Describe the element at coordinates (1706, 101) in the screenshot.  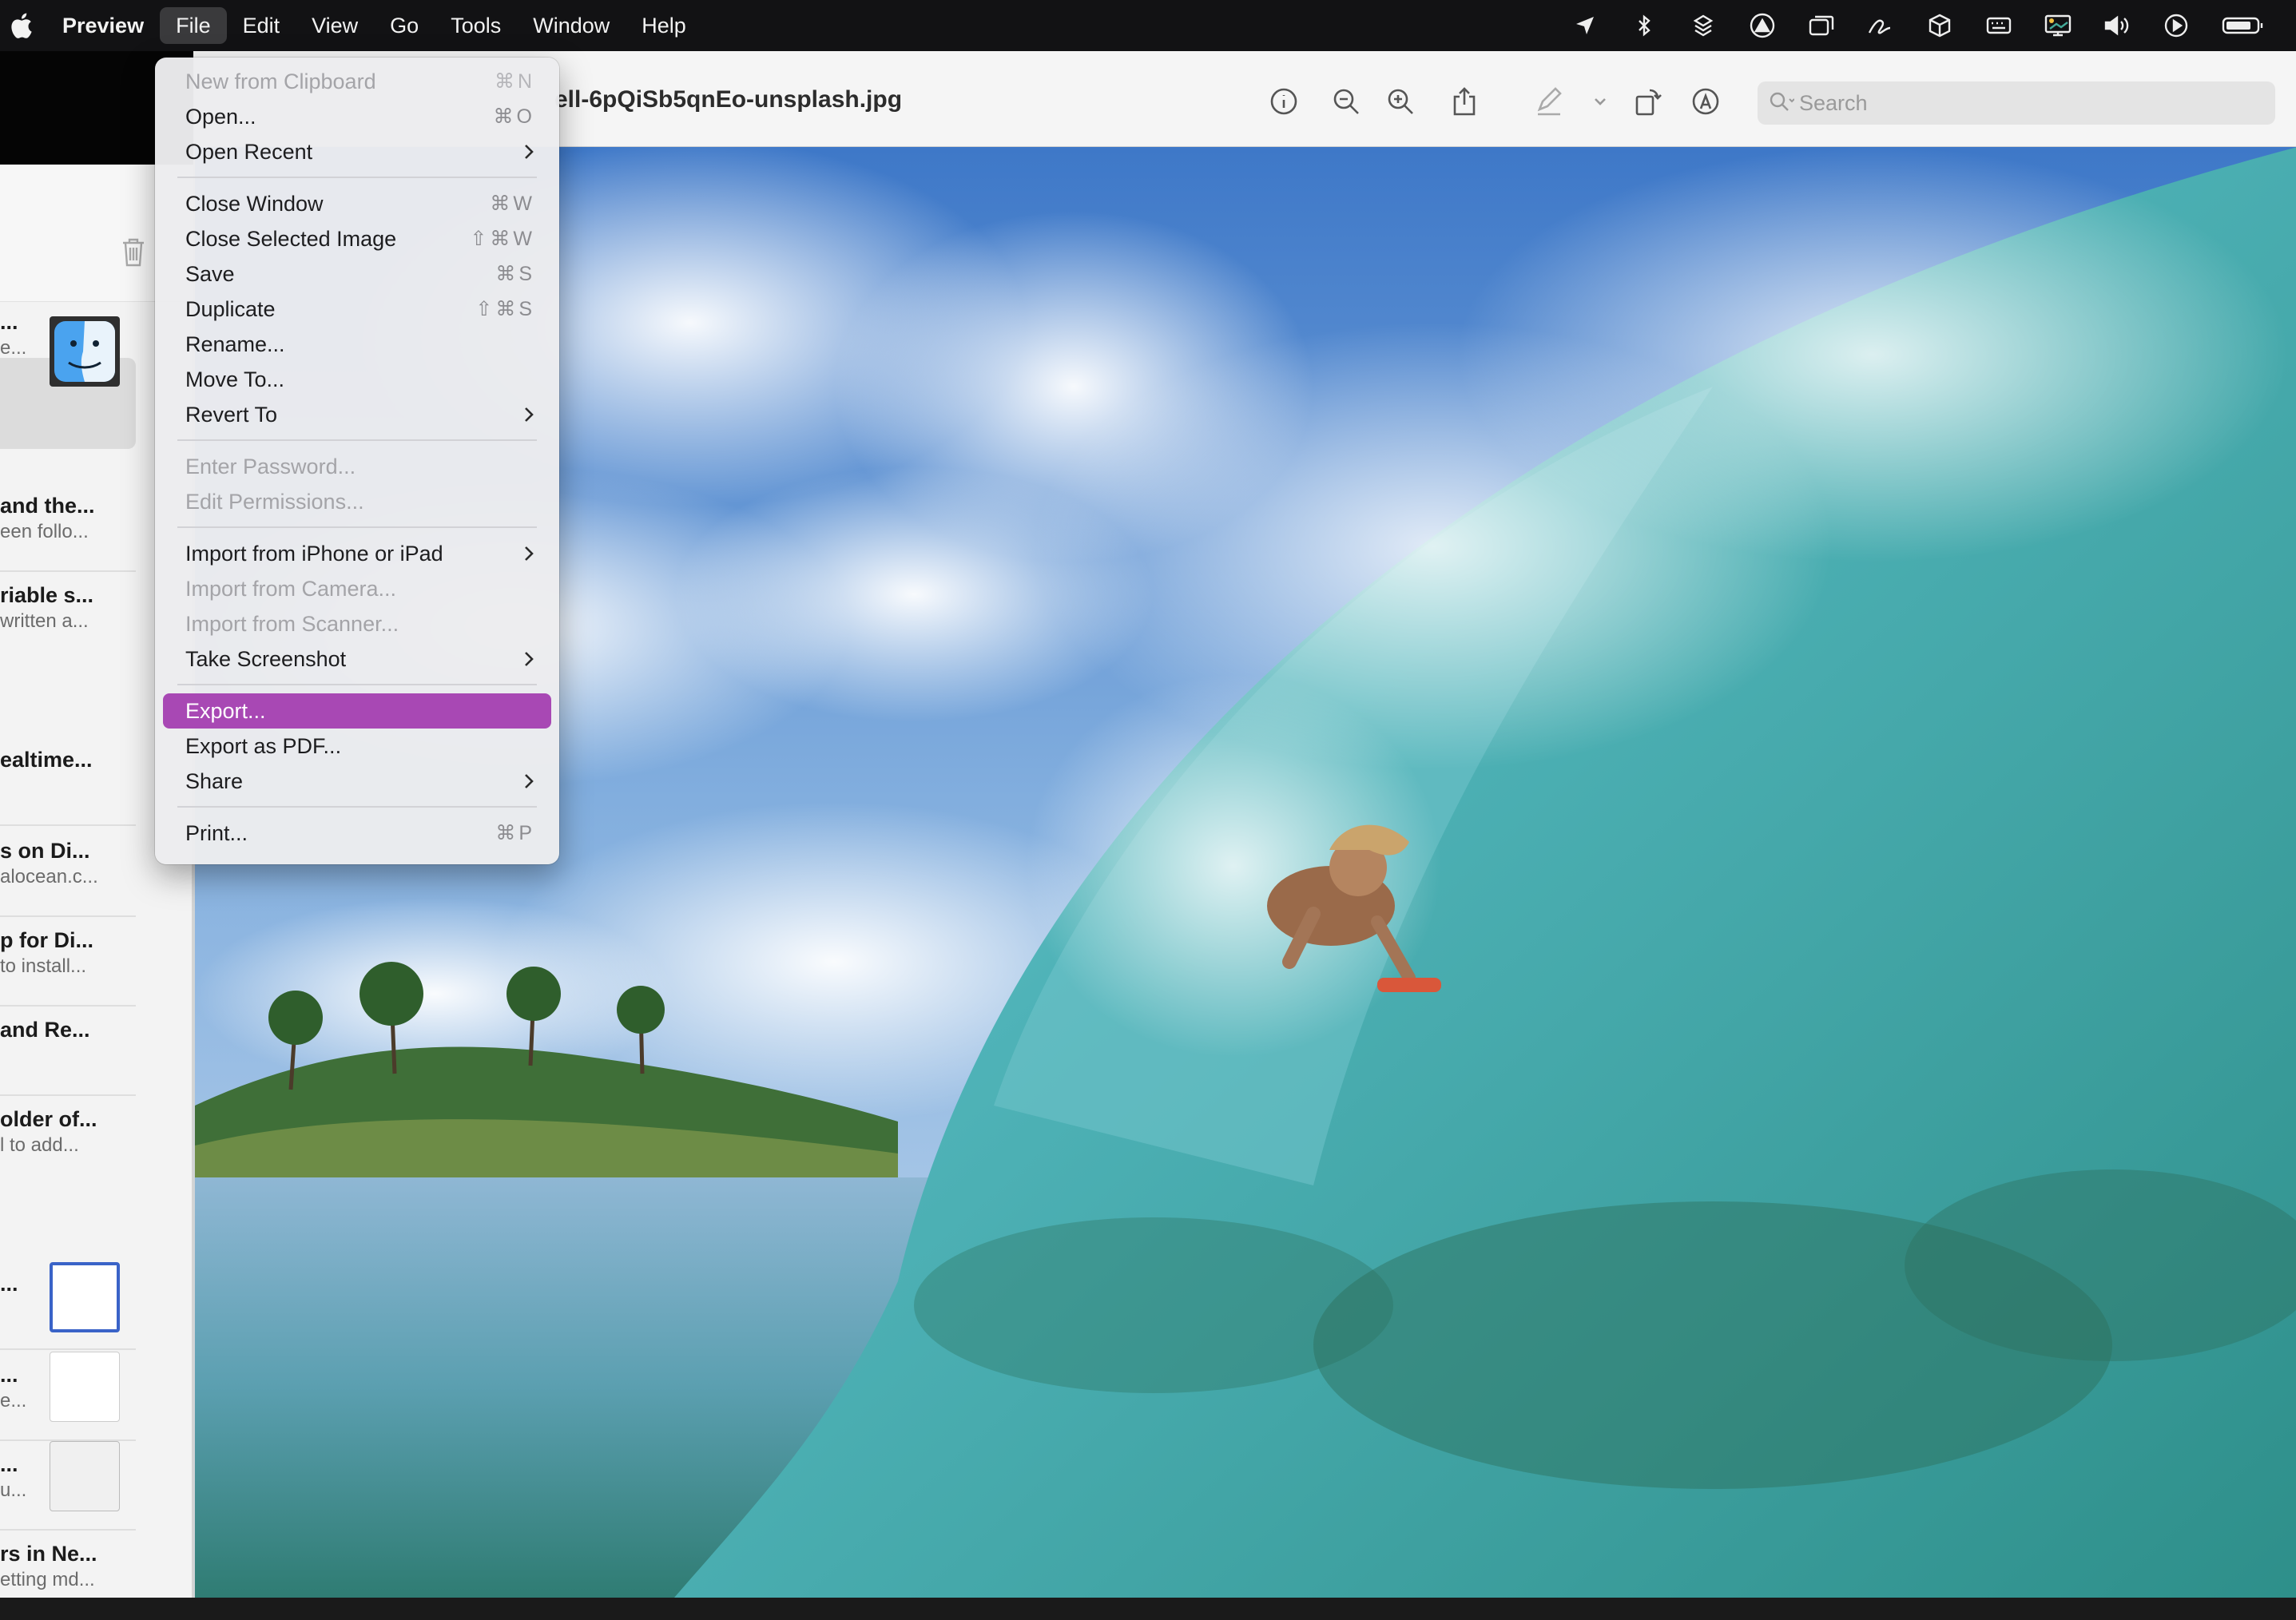
I see `markup-icon` at that location.